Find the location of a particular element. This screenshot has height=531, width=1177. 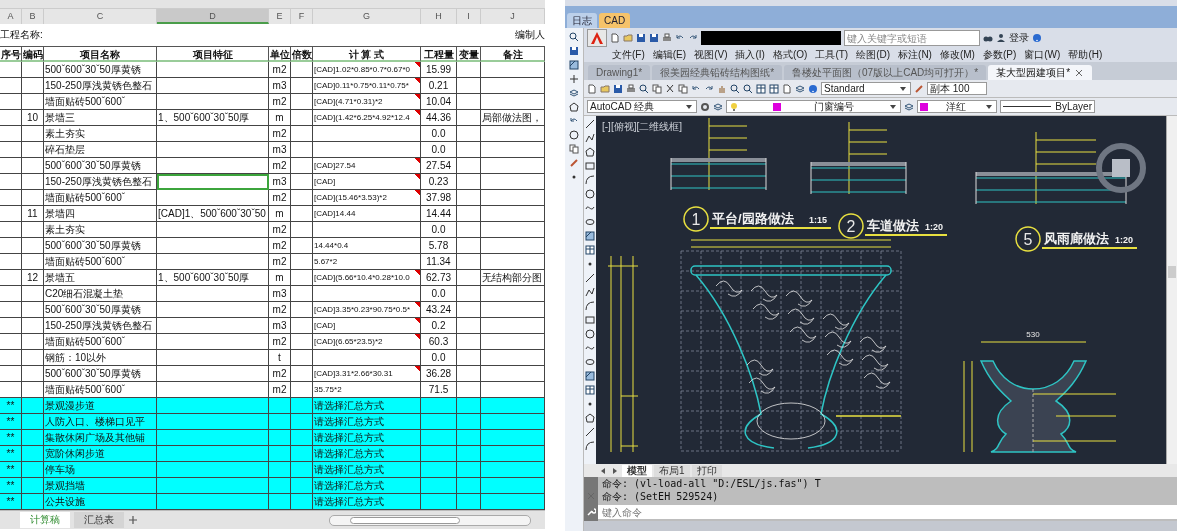

workspace-dropdown: AutoCAD 经典 is located at coordinates (642, 106).